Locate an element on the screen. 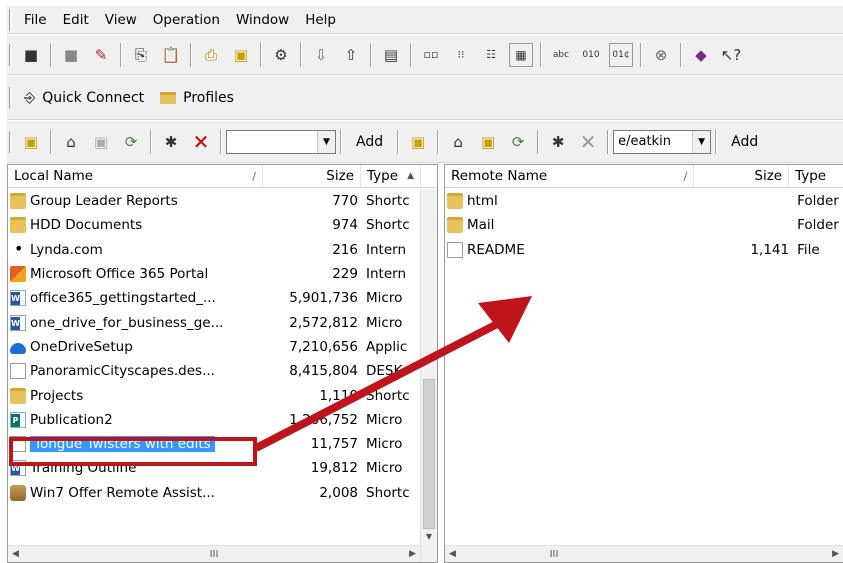 The height and width of the screenshot is (563, 843). scroll-up-icon: ▲ is located at coordinates (410, 176).